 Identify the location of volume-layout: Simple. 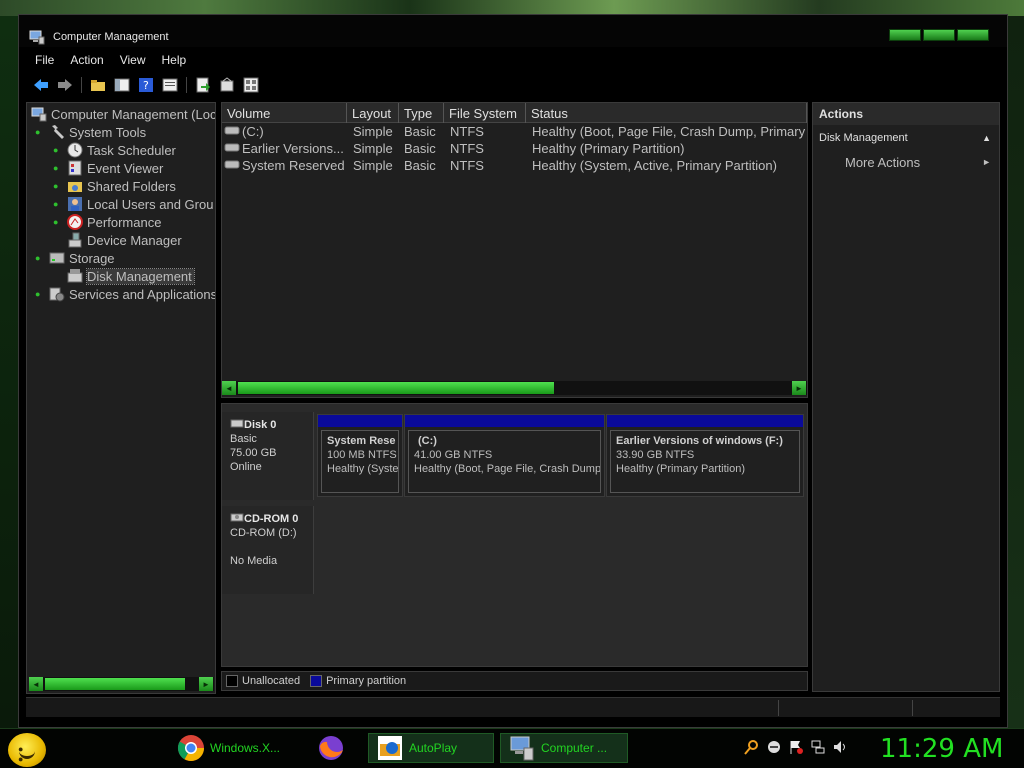
(373, 131).